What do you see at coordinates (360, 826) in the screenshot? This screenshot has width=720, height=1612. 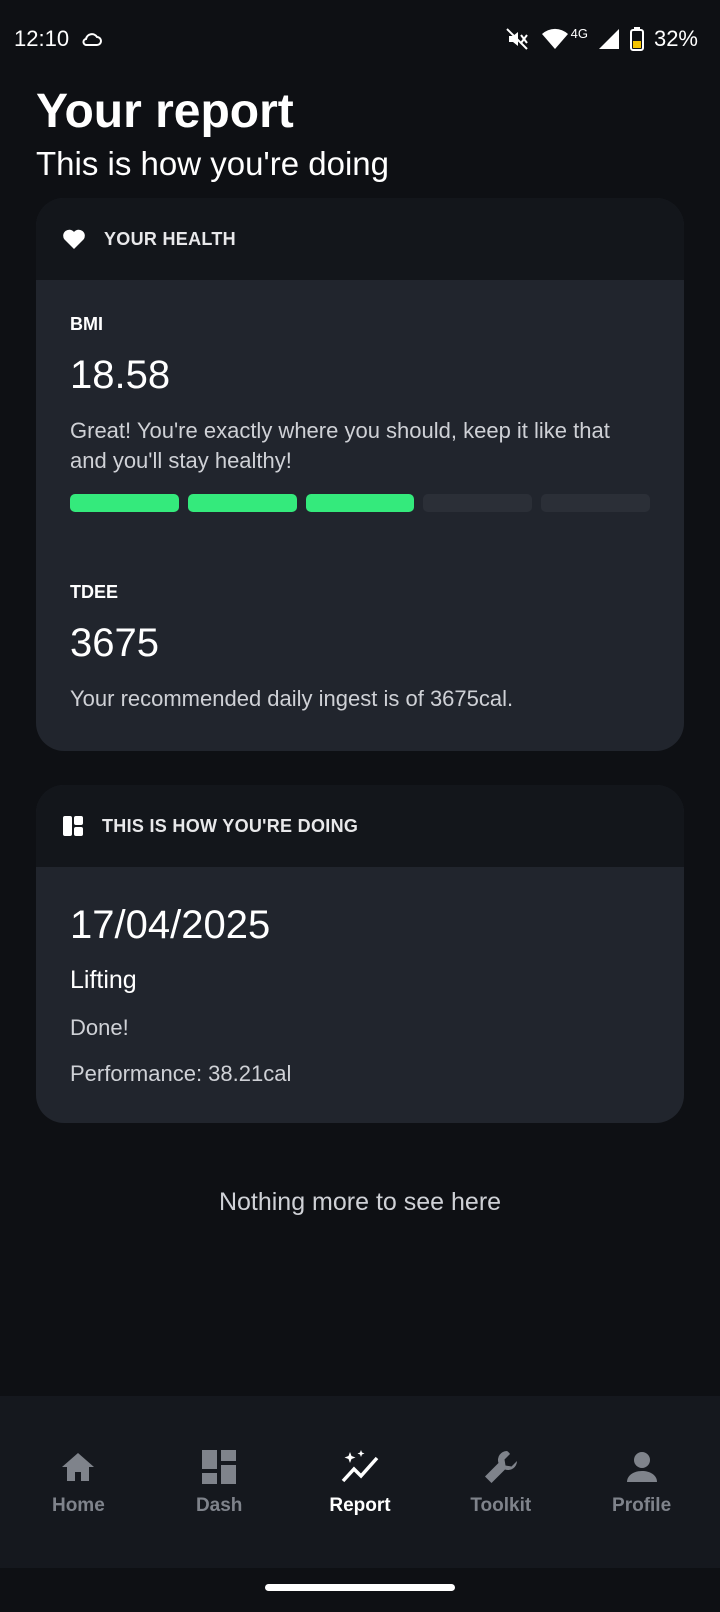 I see `progress-card-header: THIS IS HOW YOU'RE DOING` at bounding box center [360, 826].